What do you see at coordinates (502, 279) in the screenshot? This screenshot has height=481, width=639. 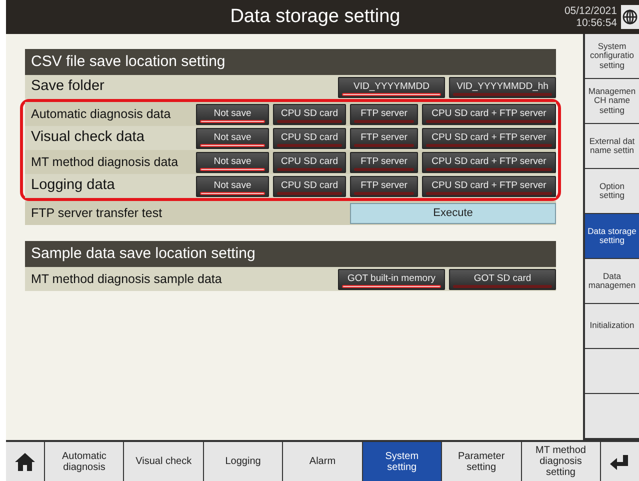 I see `option-button: GOT SD card` at bounding box center [502, 279].